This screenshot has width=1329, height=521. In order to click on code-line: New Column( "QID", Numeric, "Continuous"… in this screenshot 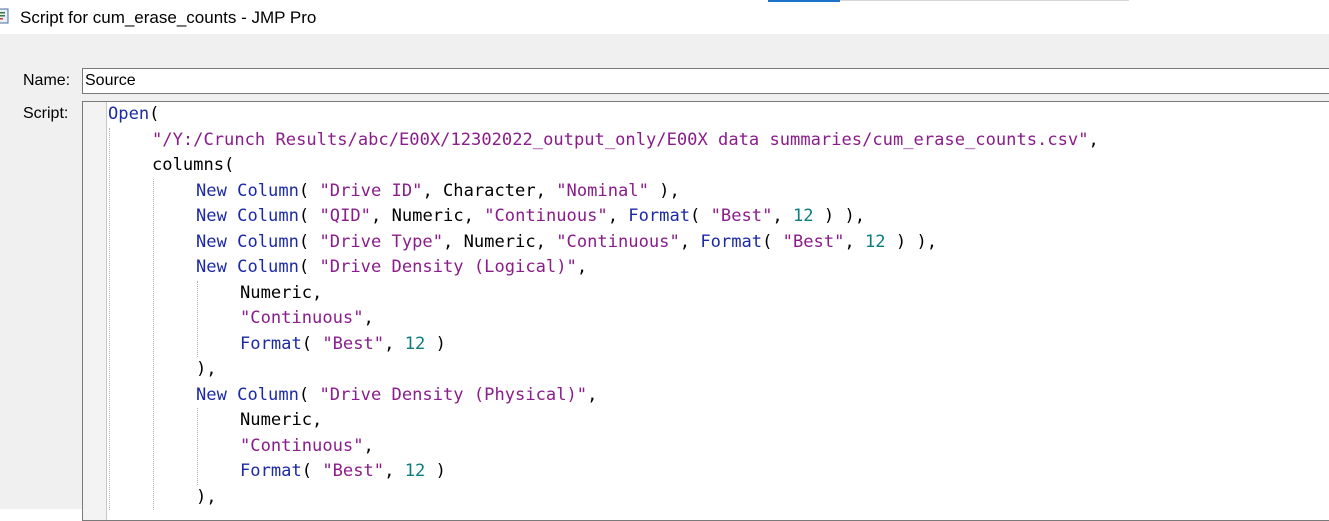, I will do `click(530, 217)`.